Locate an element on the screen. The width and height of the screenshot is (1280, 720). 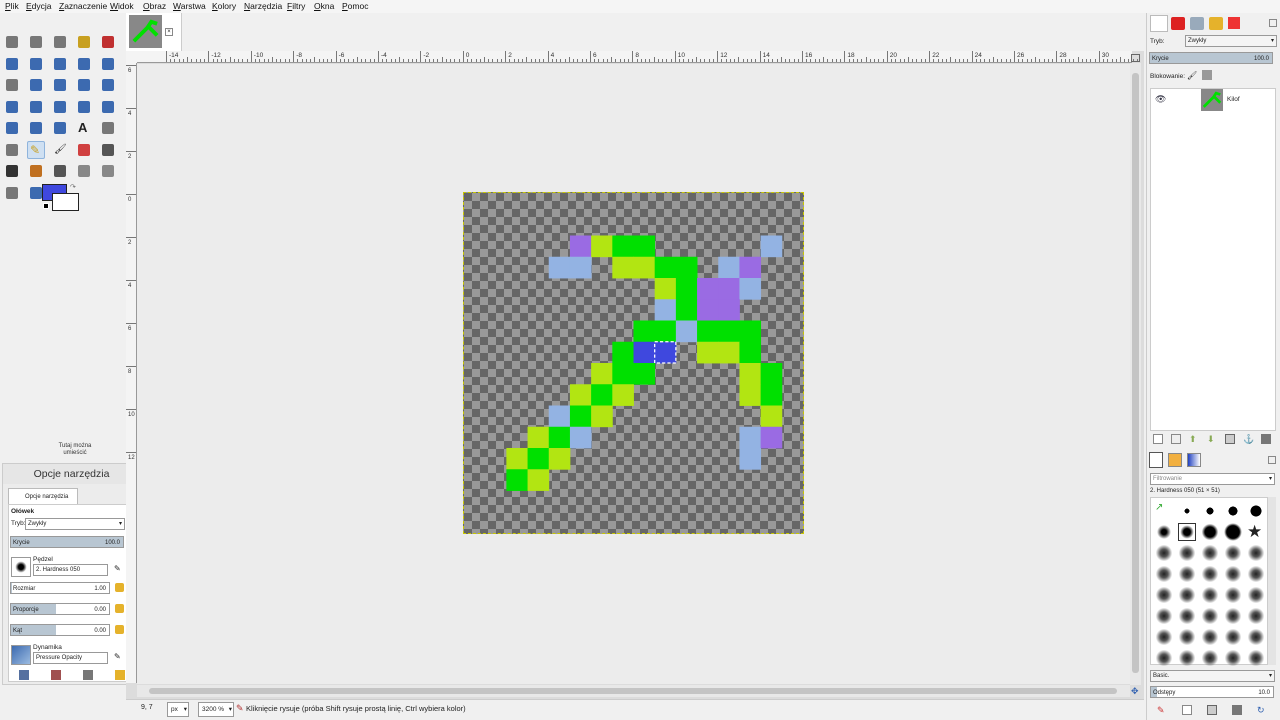
refresh-brushes-icon: ↻ is located at coordinates (1262, 710).